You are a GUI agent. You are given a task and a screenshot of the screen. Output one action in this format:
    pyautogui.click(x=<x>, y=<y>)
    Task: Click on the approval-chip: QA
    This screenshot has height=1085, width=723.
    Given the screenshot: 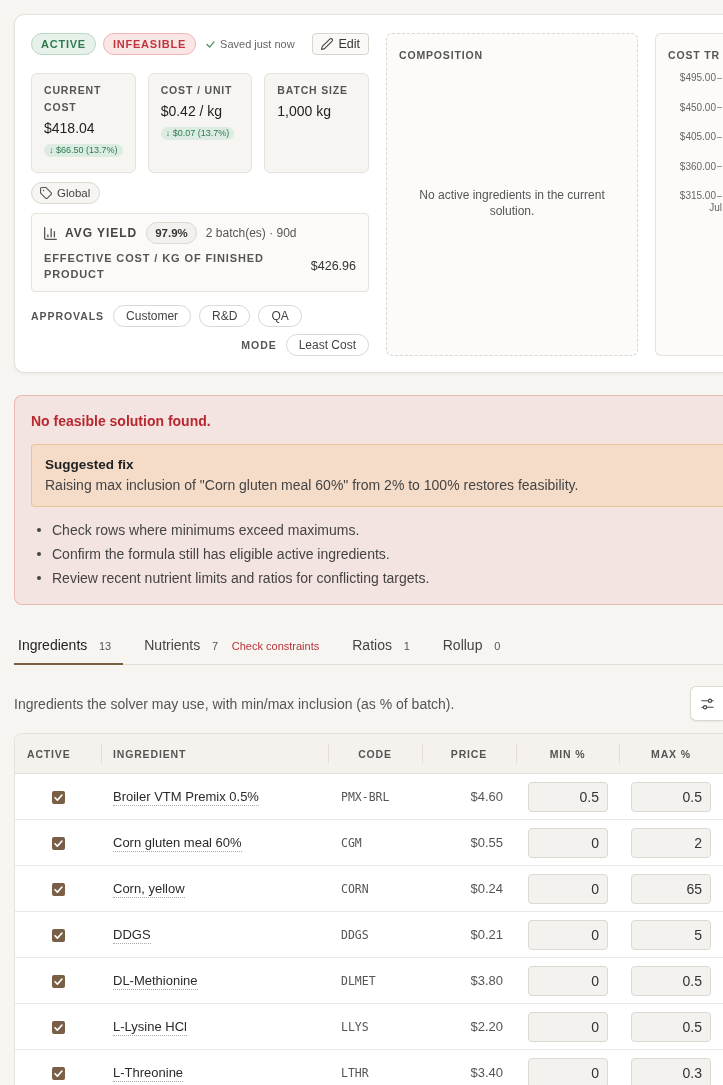 What is the action you would take?
    pyautogui.click(x=280, y=316)
    